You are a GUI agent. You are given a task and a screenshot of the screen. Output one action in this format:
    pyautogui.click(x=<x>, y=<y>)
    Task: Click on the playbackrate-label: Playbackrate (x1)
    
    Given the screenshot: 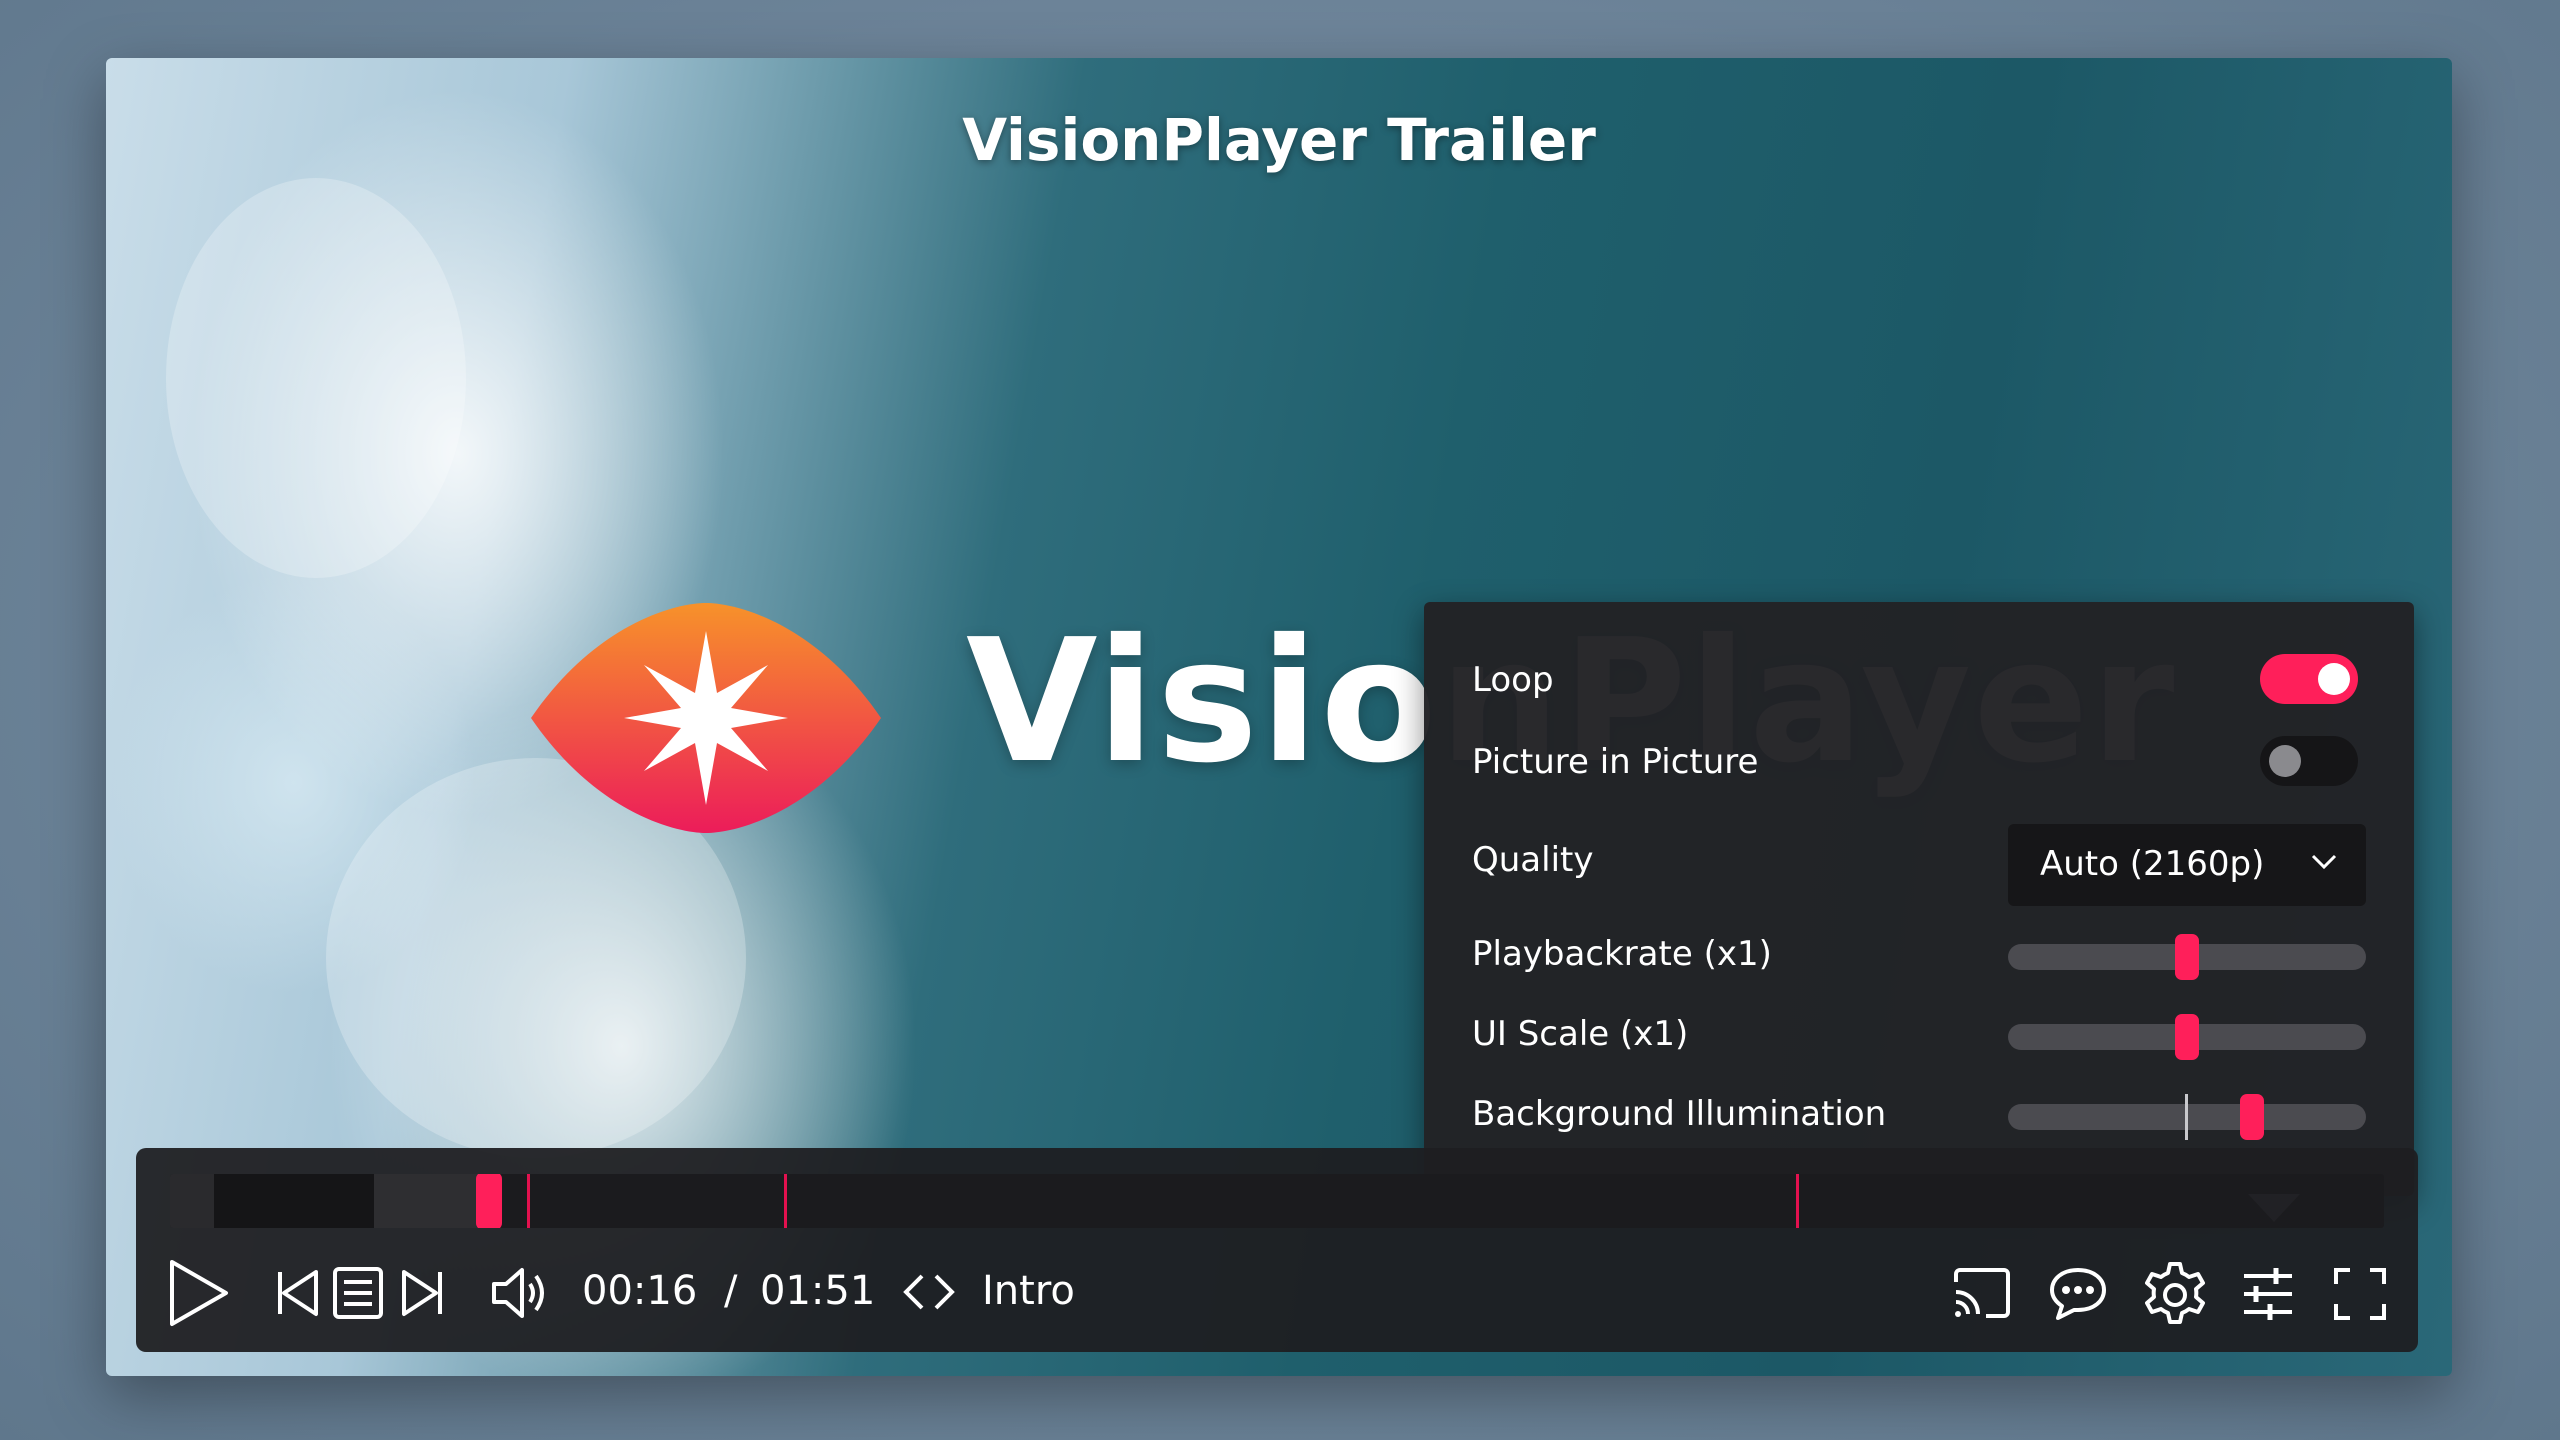 What is the action you would take?
    pyautogui.click(x=1622, y=954)
    